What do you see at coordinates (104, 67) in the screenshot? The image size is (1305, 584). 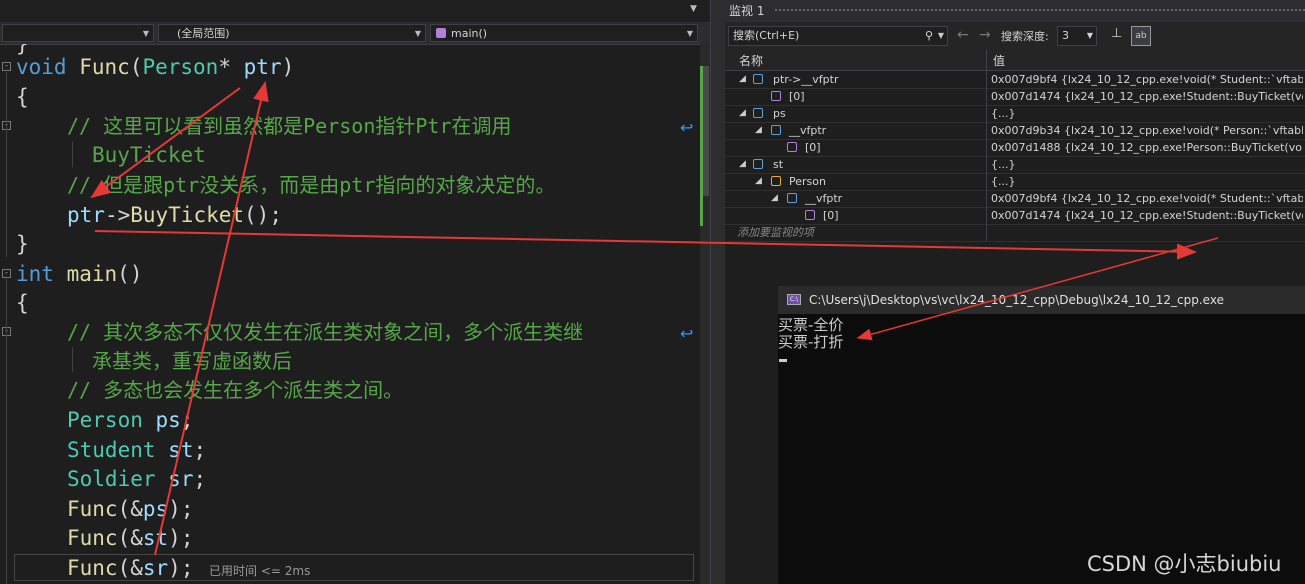 I see `function-name: Func` at bounding box center [104, 67].